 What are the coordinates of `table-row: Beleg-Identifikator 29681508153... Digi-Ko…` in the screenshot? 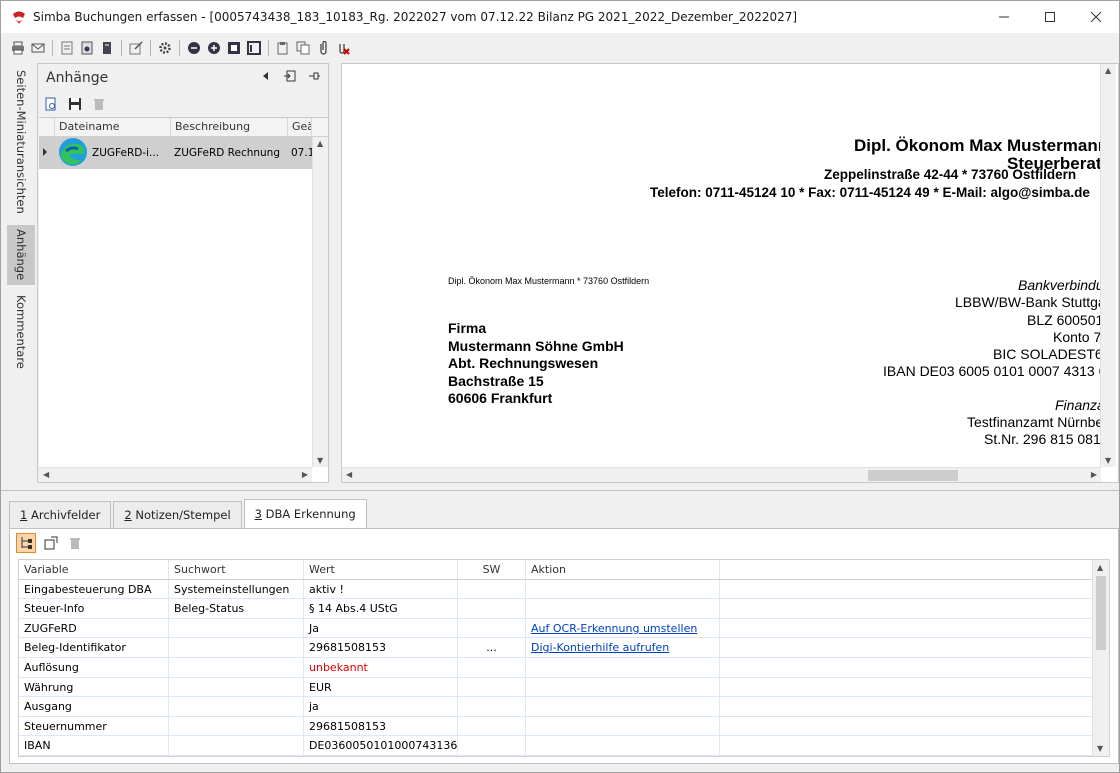 It's located at (564, 648).